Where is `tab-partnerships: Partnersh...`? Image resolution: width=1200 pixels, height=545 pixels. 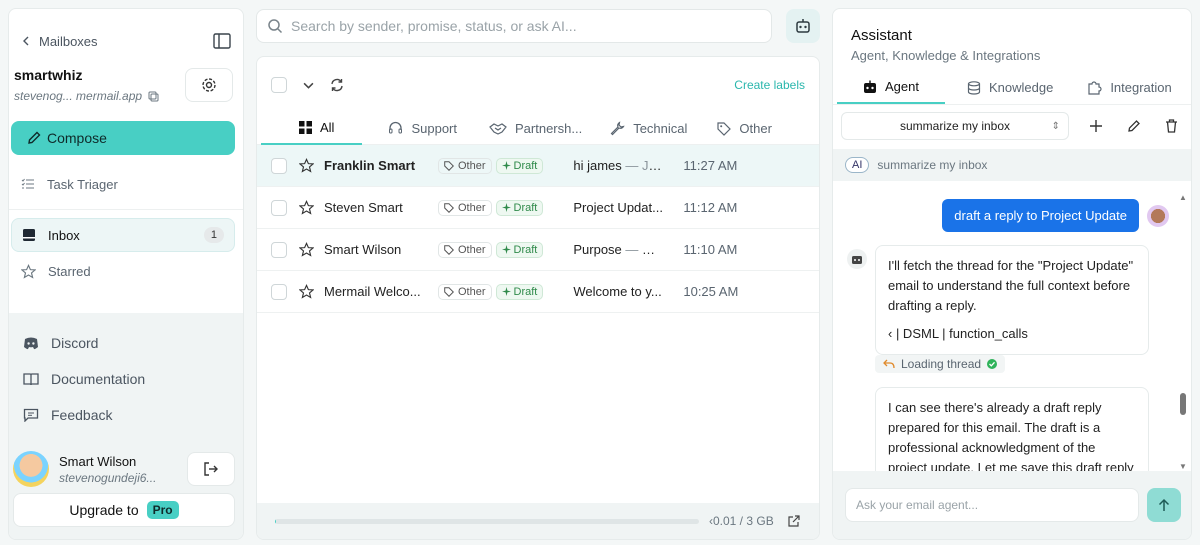 tab-partnerships: Partnersh... is located at coordinates (541, 129).